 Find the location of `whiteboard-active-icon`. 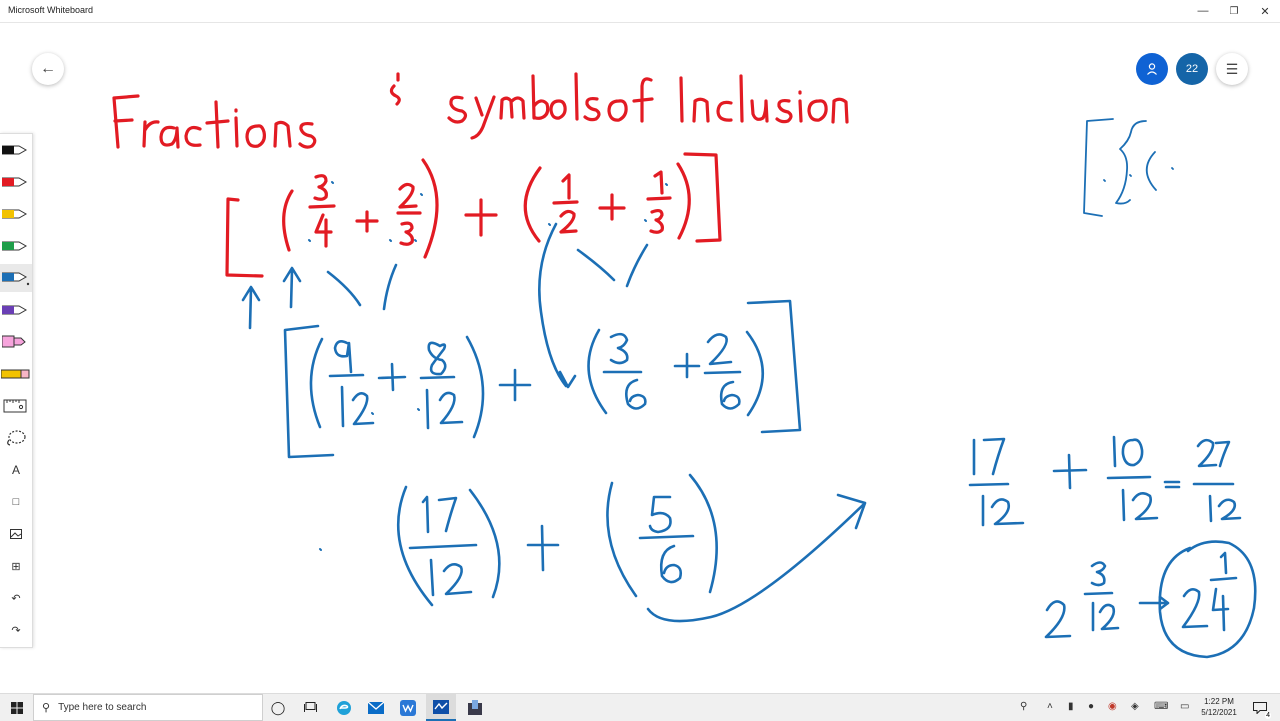

whiteboard-active-icon is located at coordinates (441, 706).